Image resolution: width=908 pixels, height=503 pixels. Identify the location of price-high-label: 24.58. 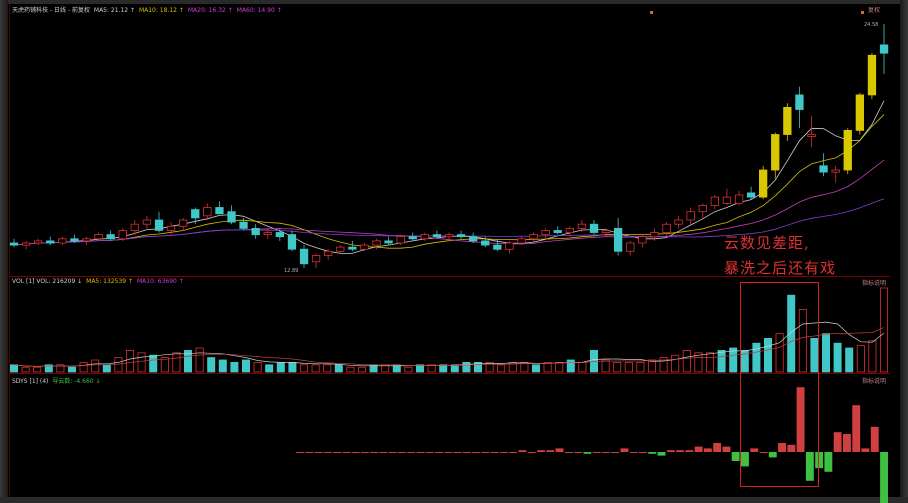
(871, 25).